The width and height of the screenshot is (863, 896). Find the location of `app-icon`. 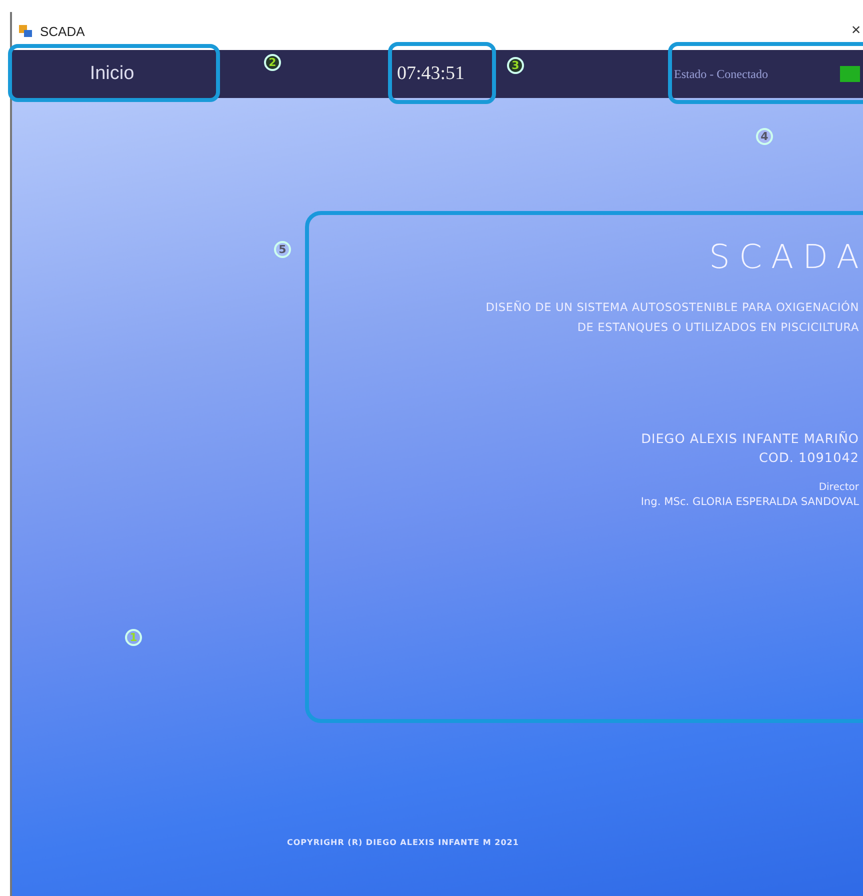

app-icon is located at coordinates (26, 31).